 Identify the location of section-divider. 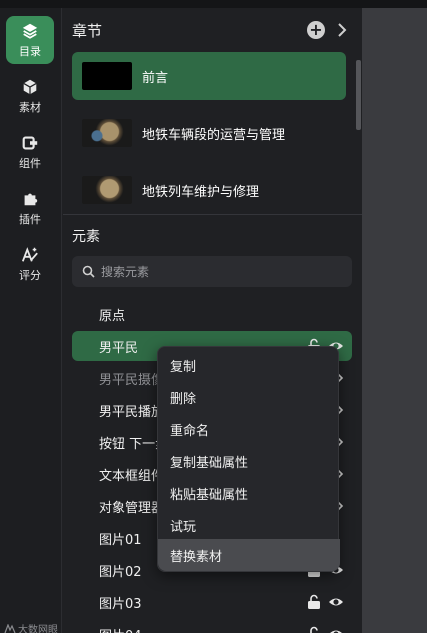
(212, 214).